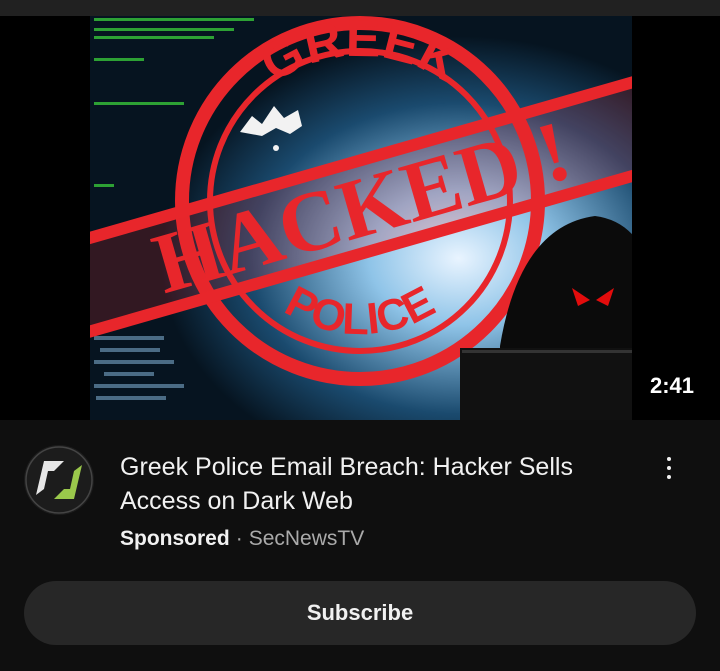  I want to click on subscribe-button: Subscribe, so click(360, 613).